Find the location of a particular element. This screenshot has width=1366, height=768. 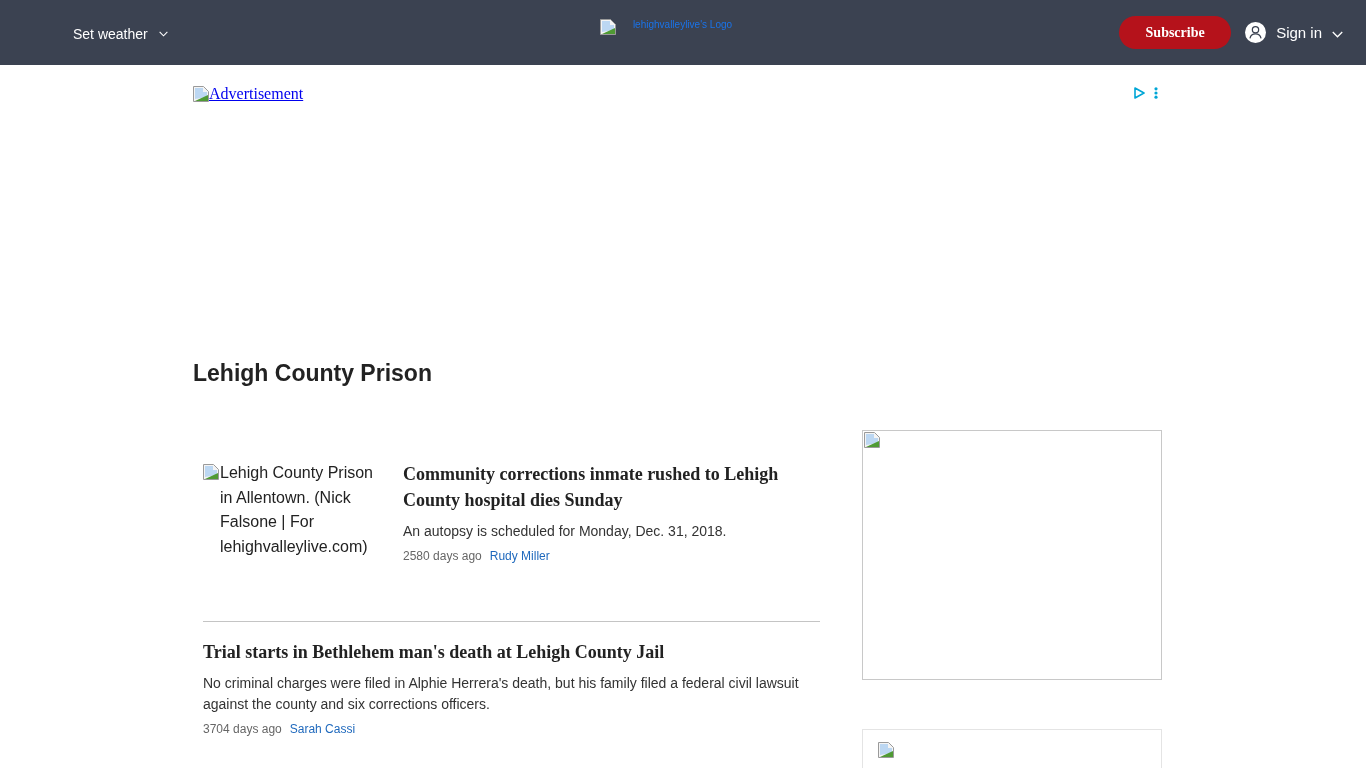

author-link: Rudy Miller is located at coordinates (519, 556).